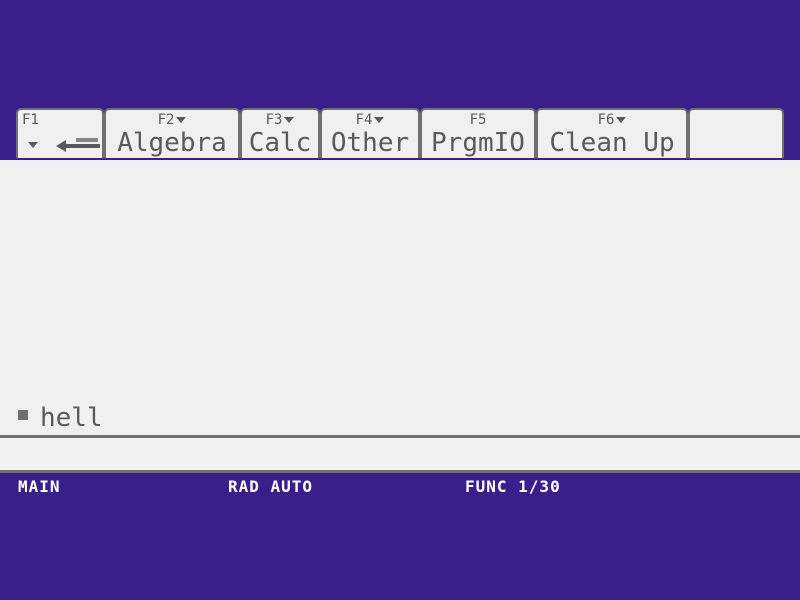 This screenshot has width=800, height=600. Describe the element at coordinates (71, 418) in the screenshot. I see `history-input: hell` at that location.